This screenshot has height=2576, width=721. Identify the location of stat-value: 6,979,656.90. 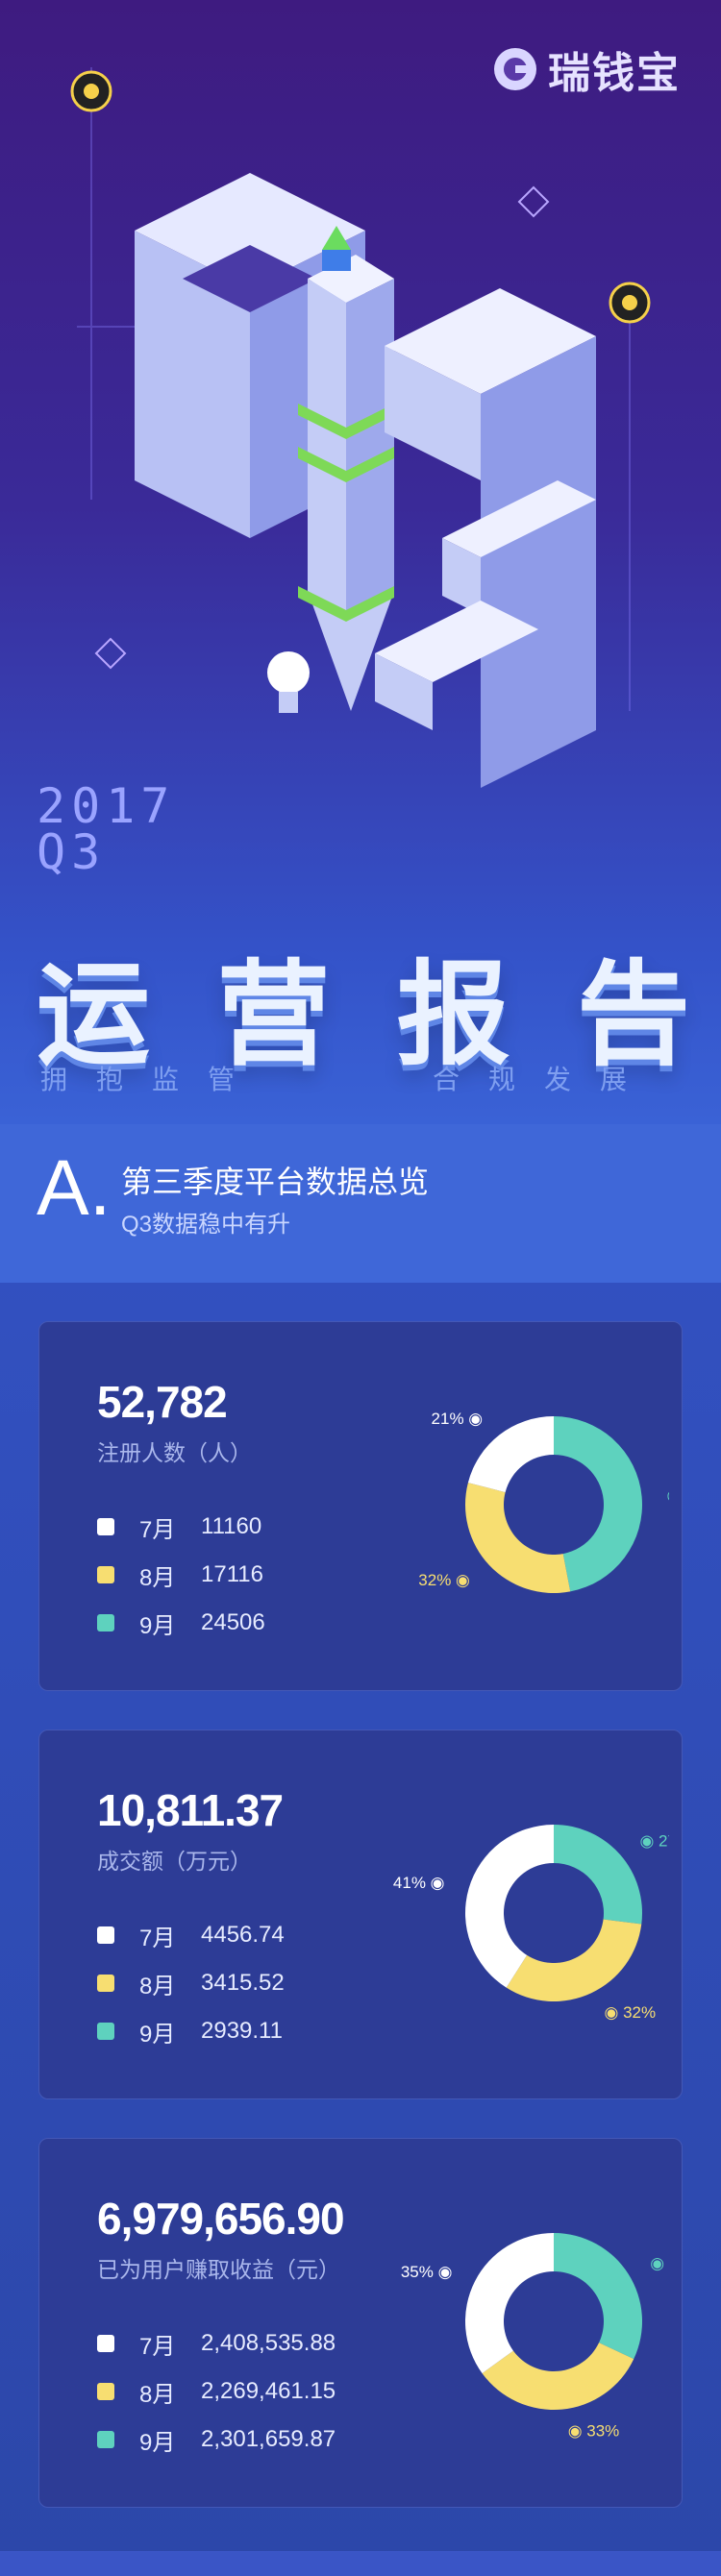
(221, 2219).